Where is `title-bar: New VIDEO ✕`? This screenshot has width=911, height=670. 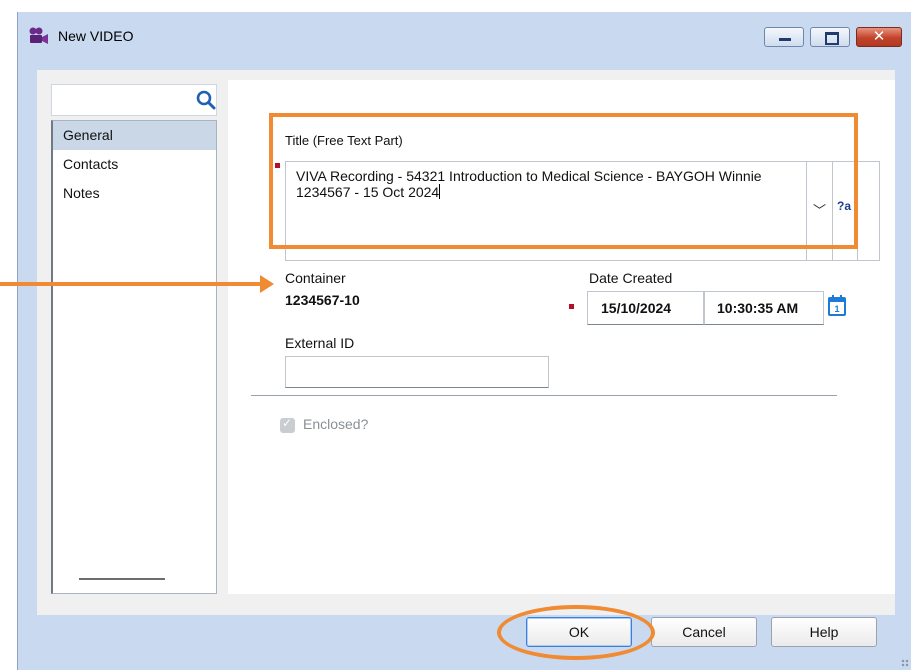
title-bar: New VIDEO ✕ is located at coordinates (464, 38).